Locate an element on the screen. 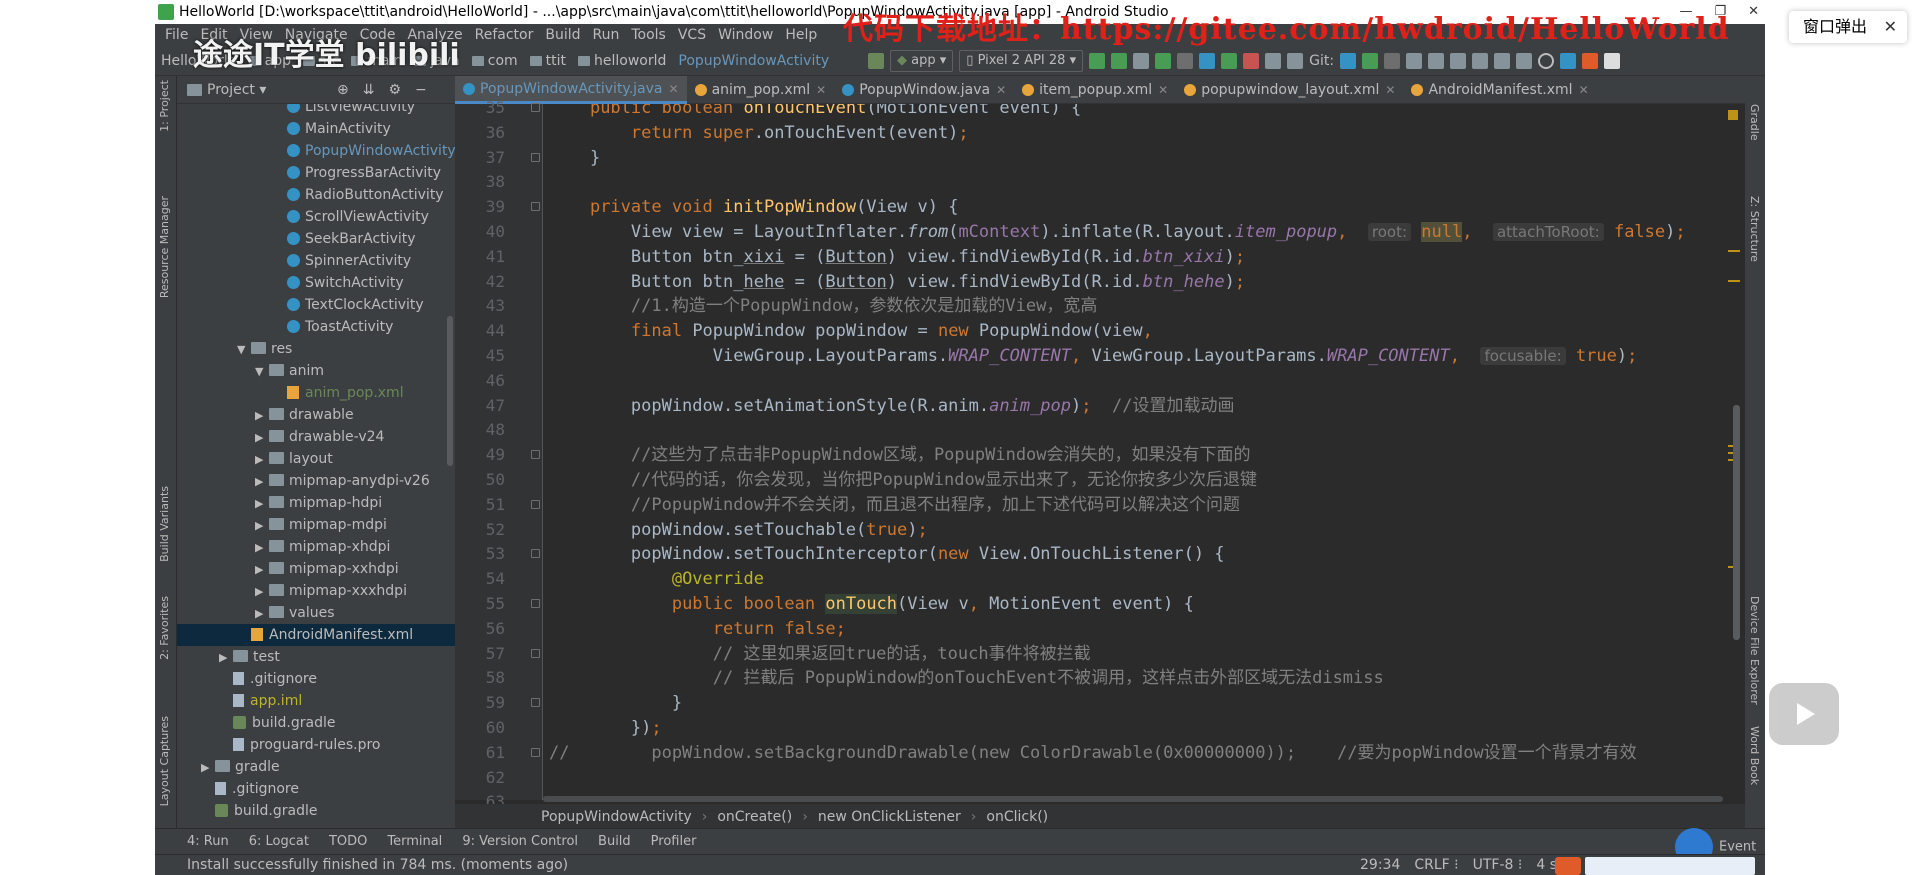 Image resolution: width=1920 pixels, height=875 pixels. code-line: private void initPopWindow(View v) { is located at coordinates (754, 207).